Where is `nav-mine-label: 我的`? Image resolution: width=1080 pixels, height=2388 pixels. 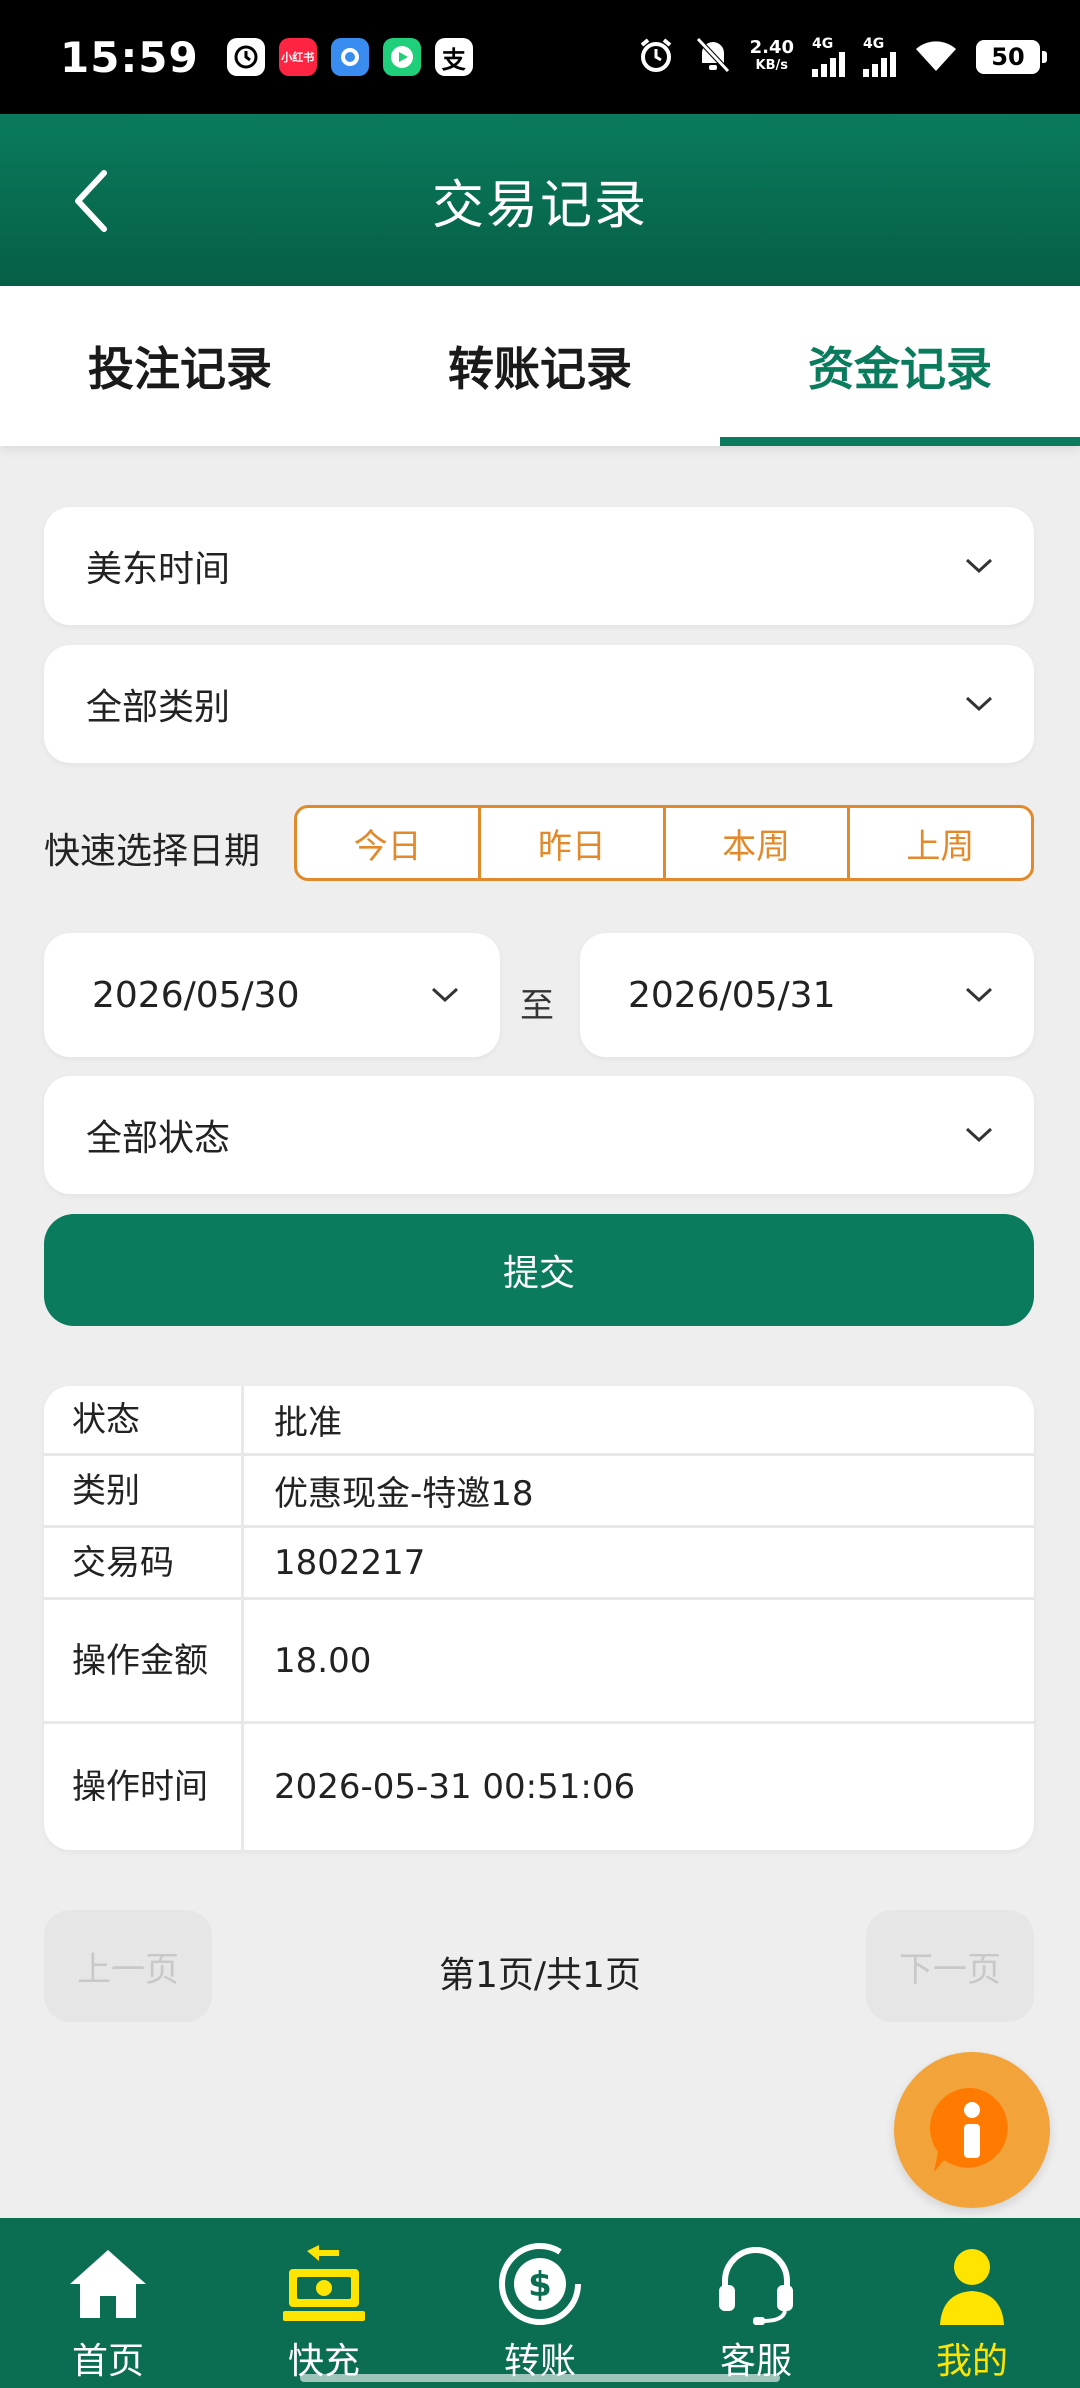 nav-mine-label: 我的 is located at coordinates (971, 2361).